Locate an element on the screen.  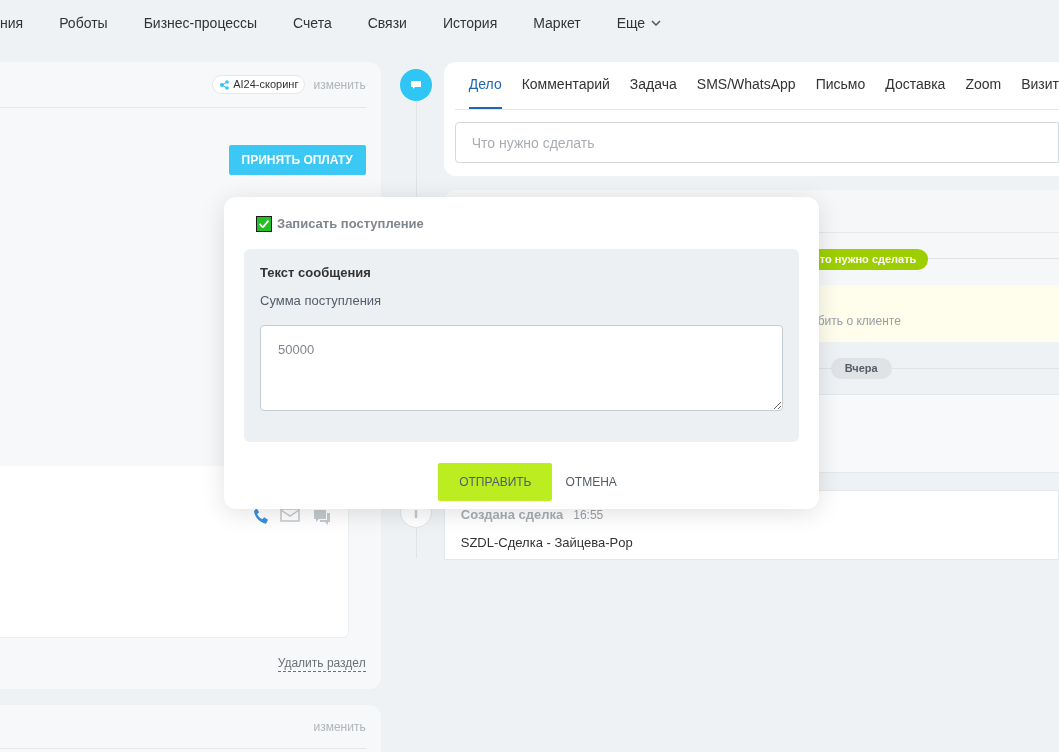
nav-item: Связи is located at coordinates (387, 23).